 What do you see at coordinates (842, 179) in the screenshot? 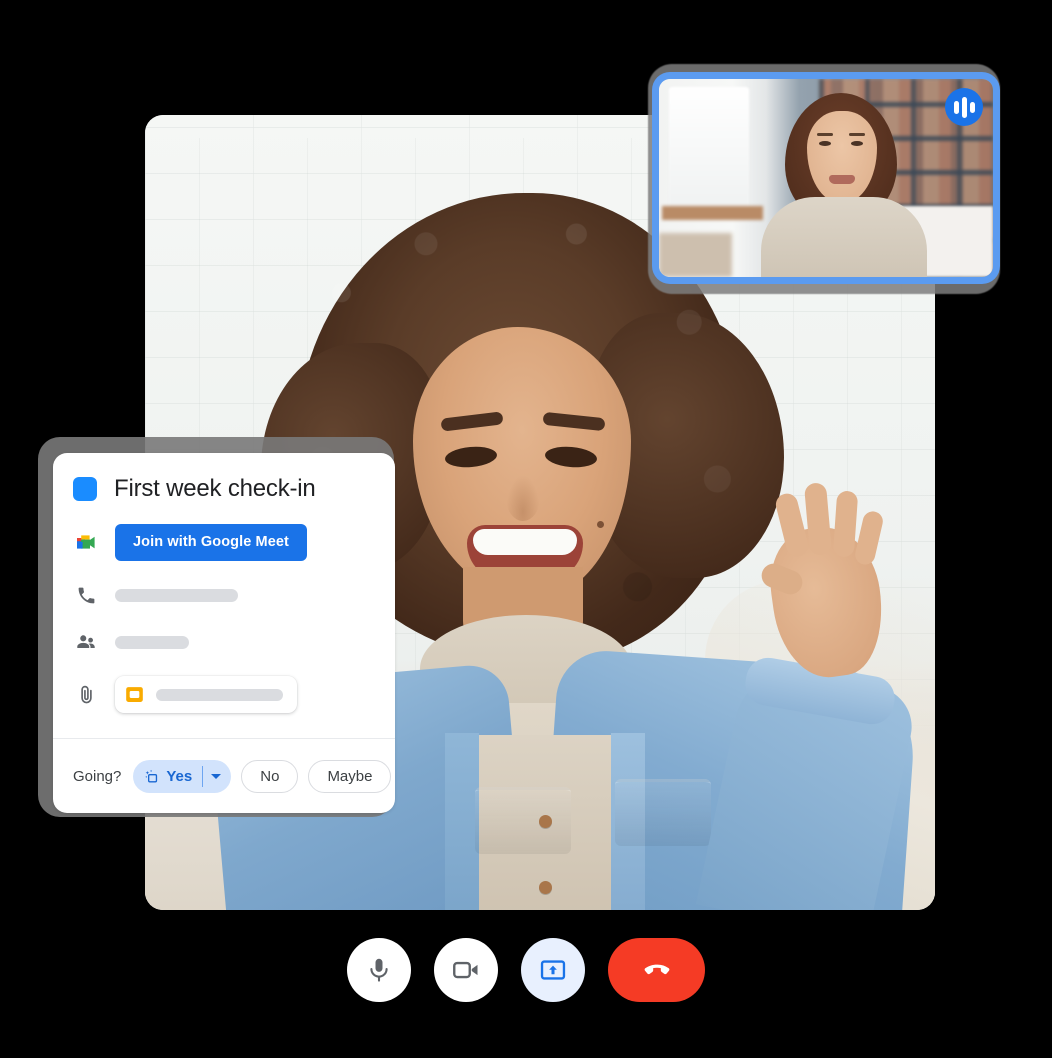
I see `pip-mouth` at bounding box center [842, 179].